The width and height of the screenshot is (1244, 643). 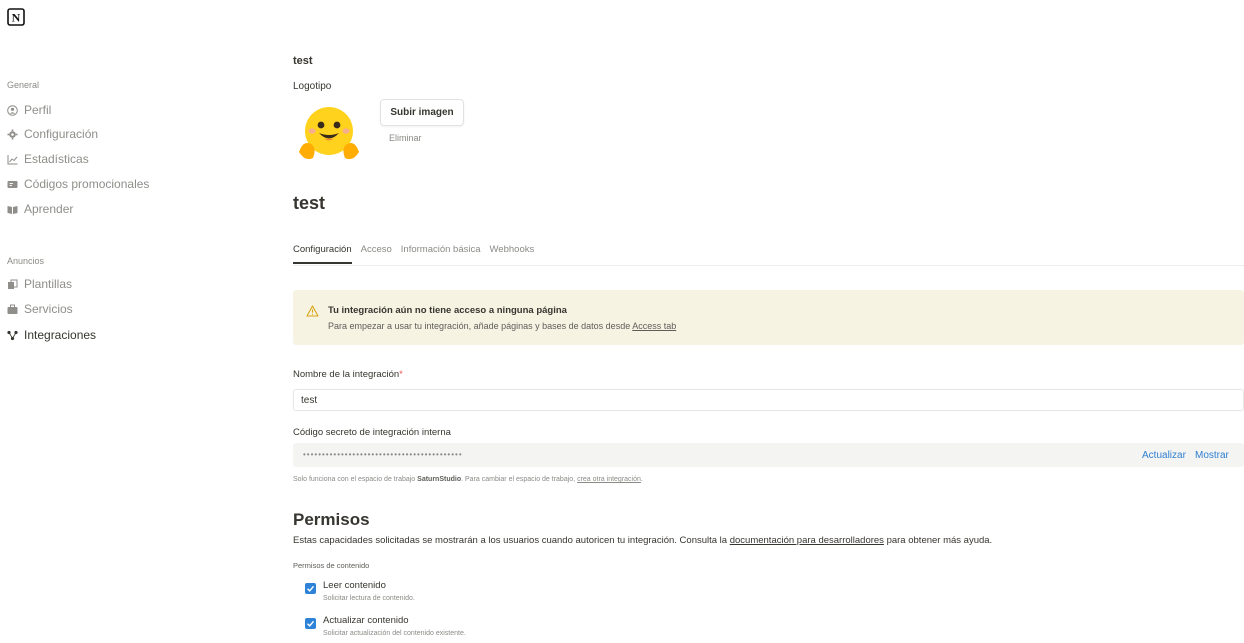 What do you see at coordinates (641, 479) in the screenshot?
I see `secret-note-end: .` at bounding box center [641, 479].